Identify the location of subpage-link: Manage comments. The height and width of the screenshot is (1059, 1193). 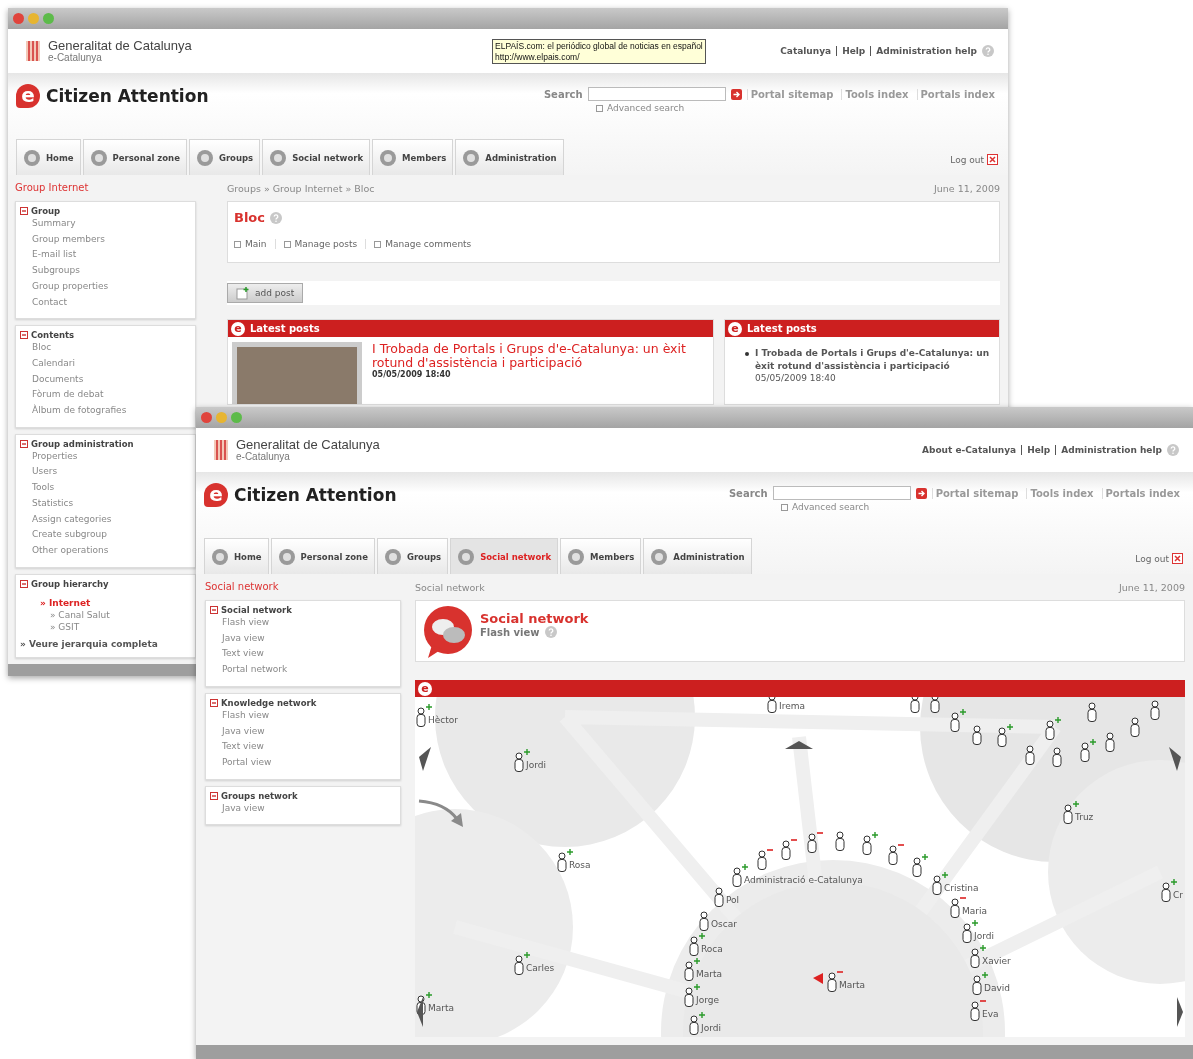
(427, 244).